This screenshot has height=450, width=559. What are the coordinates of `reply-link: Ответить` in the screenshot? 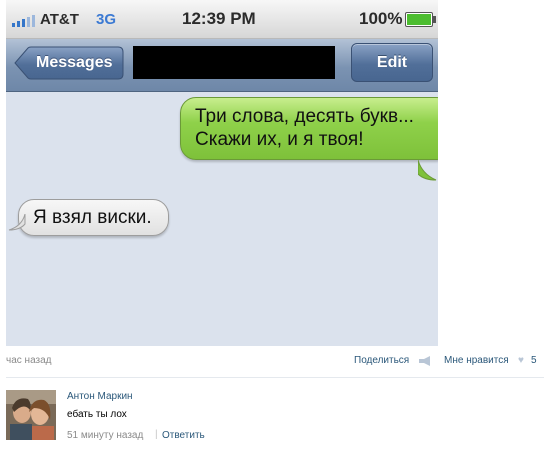 It's located at (183, 435).